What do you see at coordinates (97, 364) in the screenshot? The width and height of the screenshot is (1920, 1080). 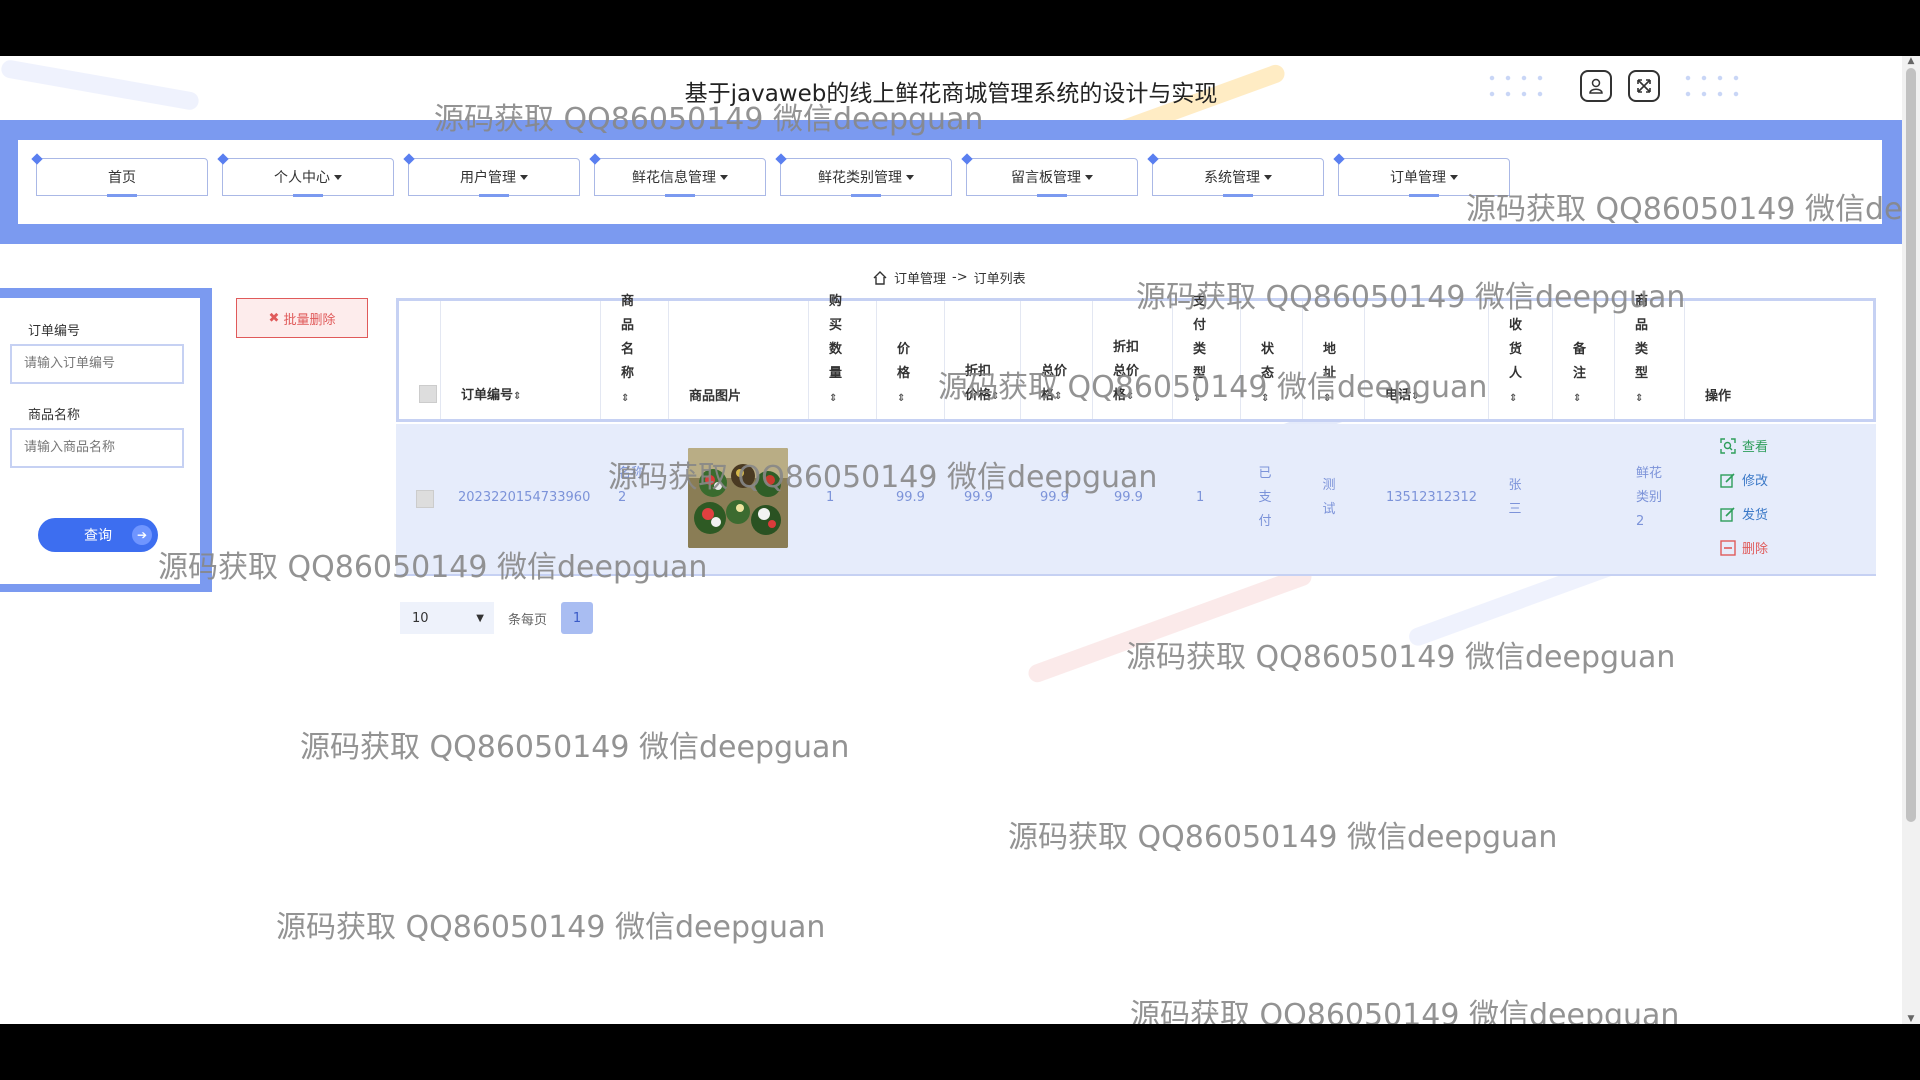 I see `order-no-input: 请输入订单编号` at bounding box center [97, 364].